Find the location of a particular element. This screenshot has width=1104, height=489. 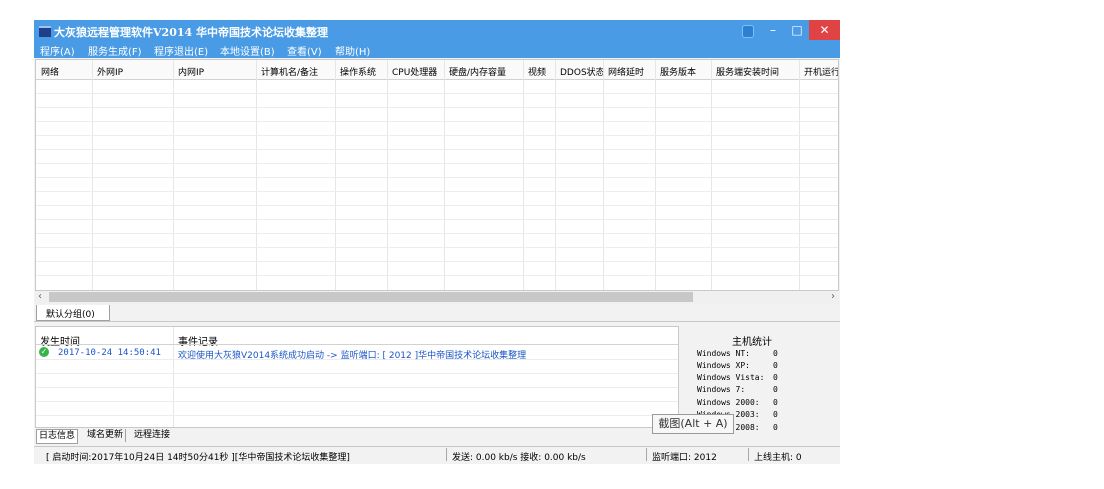

col-server-version: 服务版本 is located at coordinates (678, 71).